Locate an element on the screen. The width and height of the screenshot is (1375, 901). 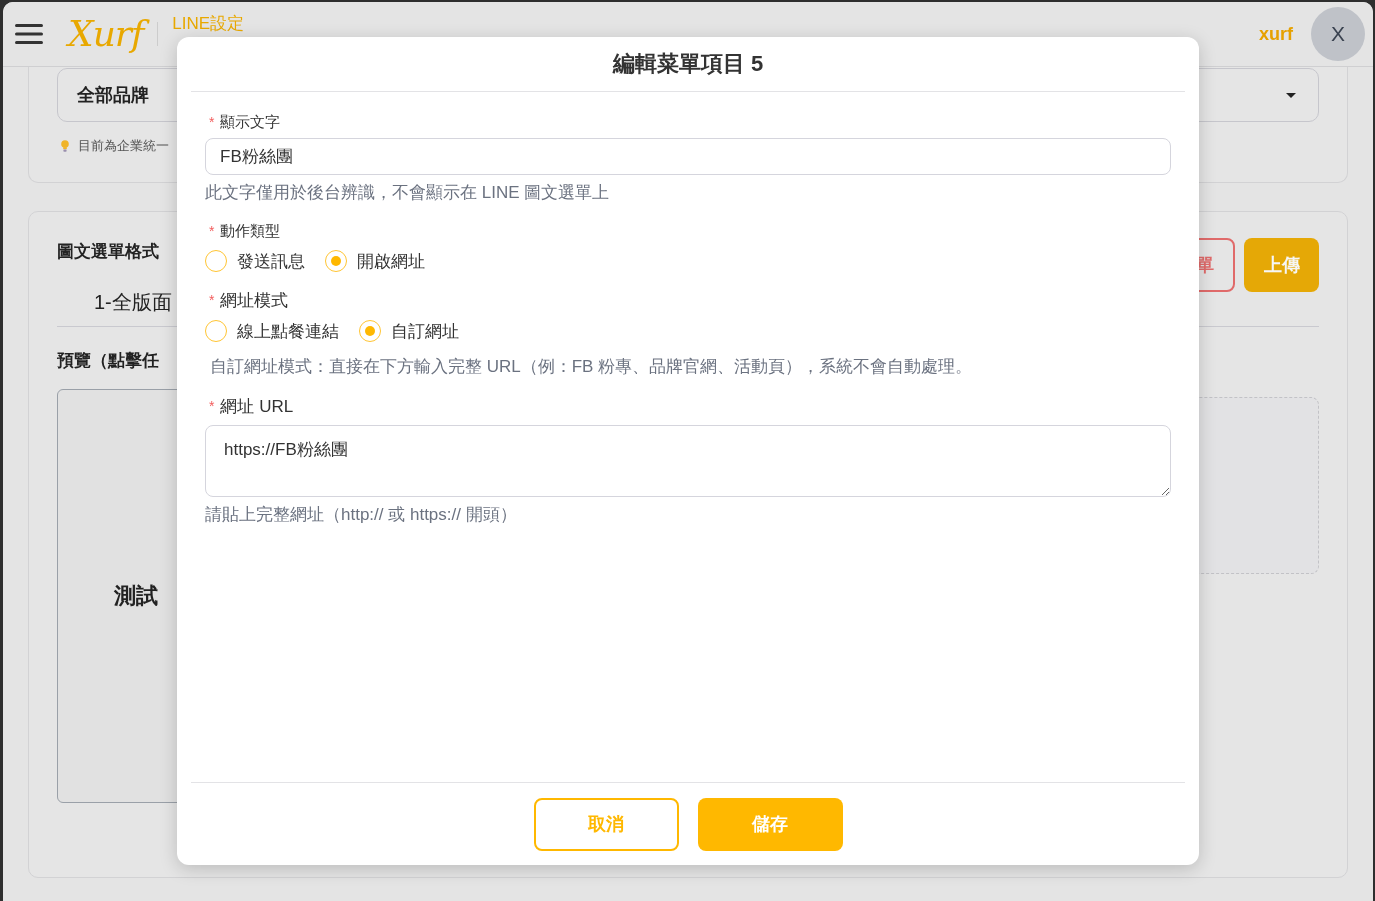
text-input: FB粉絲團 is located at coordinates (688, 156).